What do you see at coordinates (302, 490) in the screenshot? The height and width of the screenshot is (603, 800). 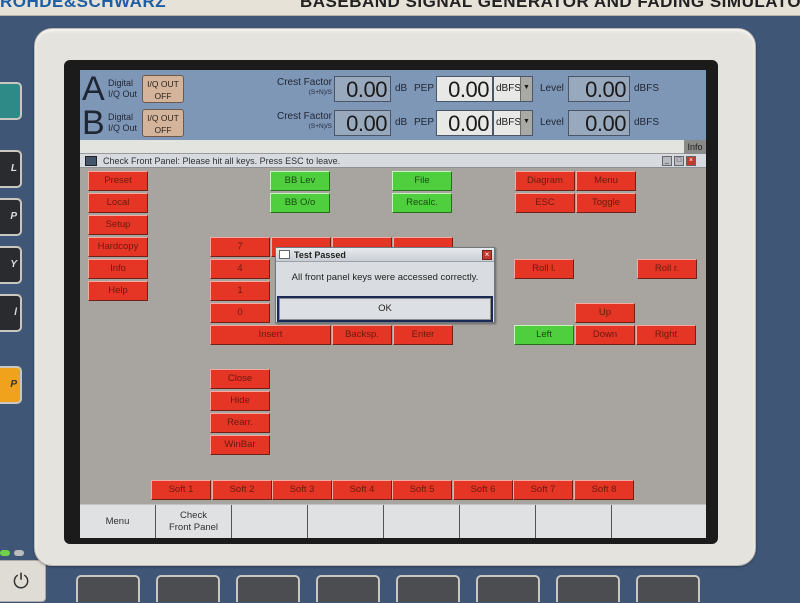 I see `key-soft-3: Soft 3` at bounding box center [302, 490].